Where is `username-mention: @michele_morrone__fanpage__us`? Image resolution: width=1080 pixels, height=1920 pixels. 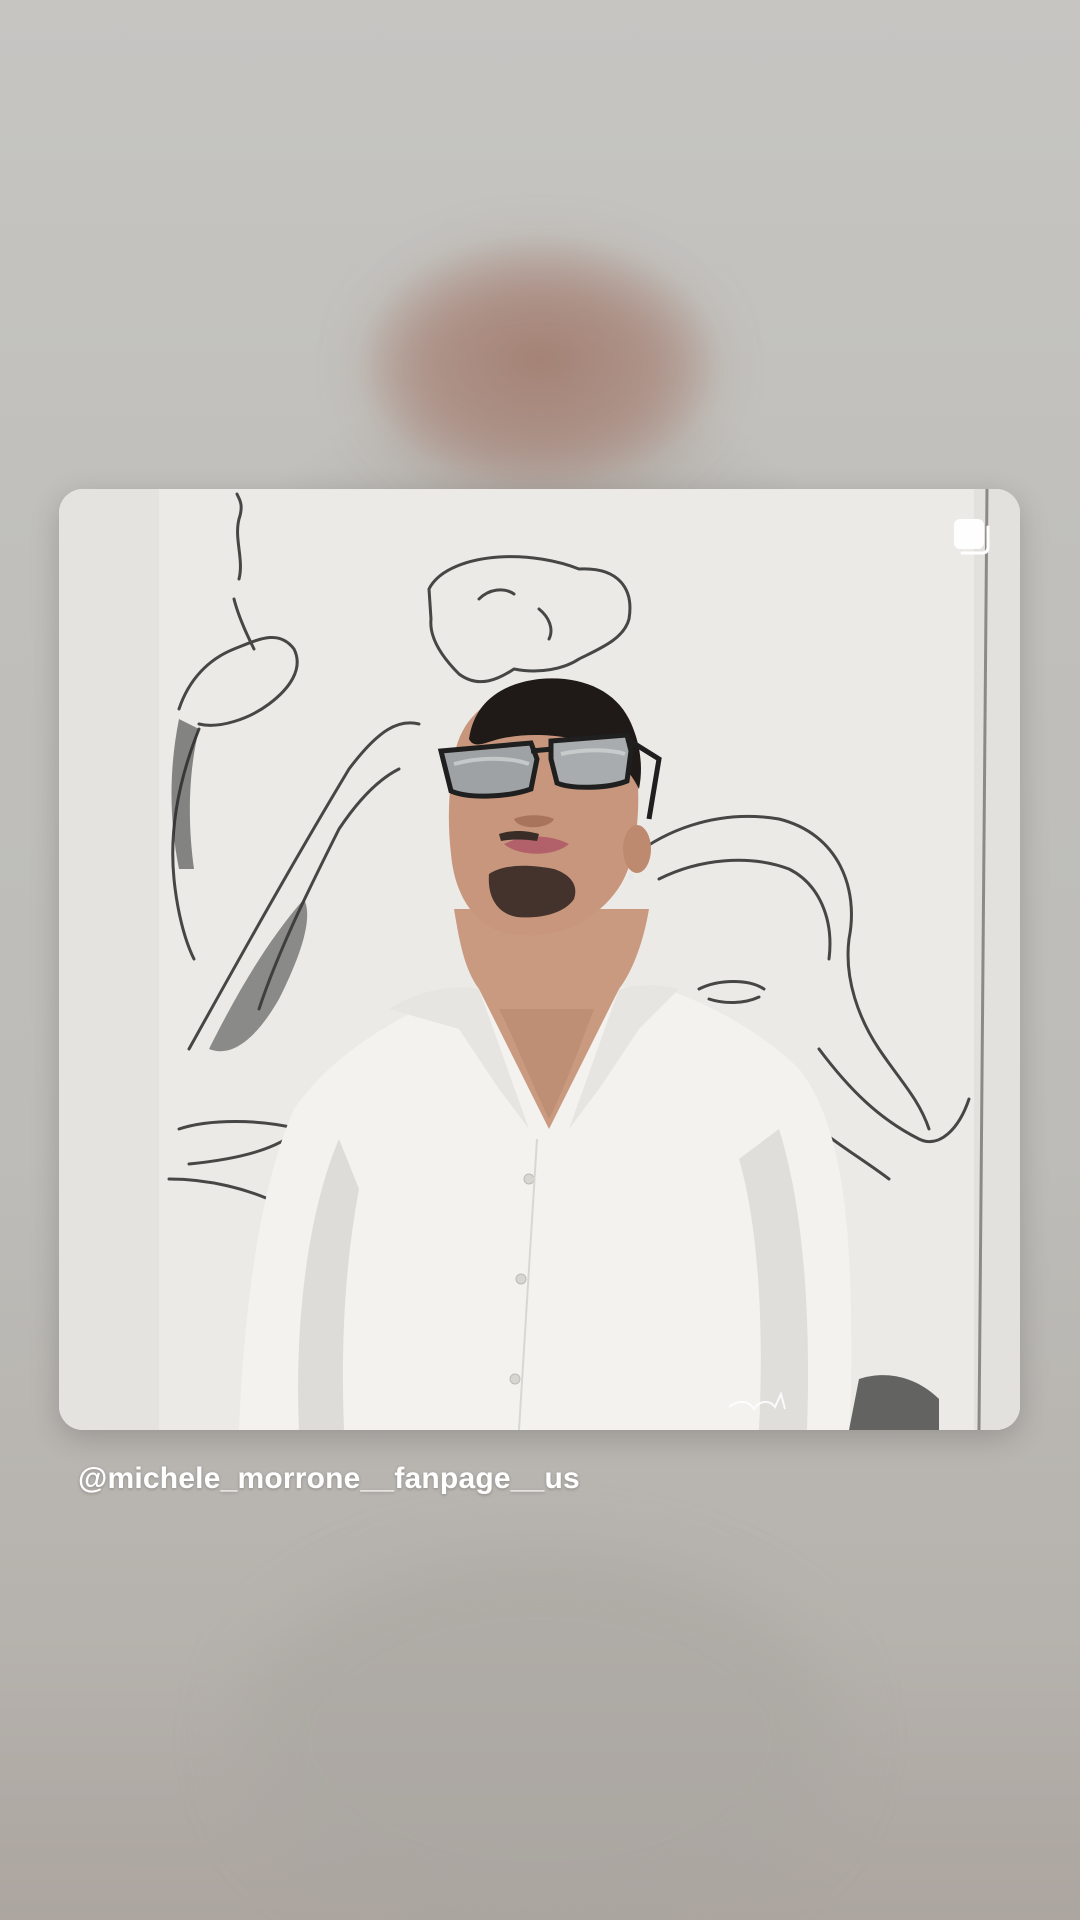
username-mention: @michele_morrone__fanpage__us is located at coordinates (329, 1479).